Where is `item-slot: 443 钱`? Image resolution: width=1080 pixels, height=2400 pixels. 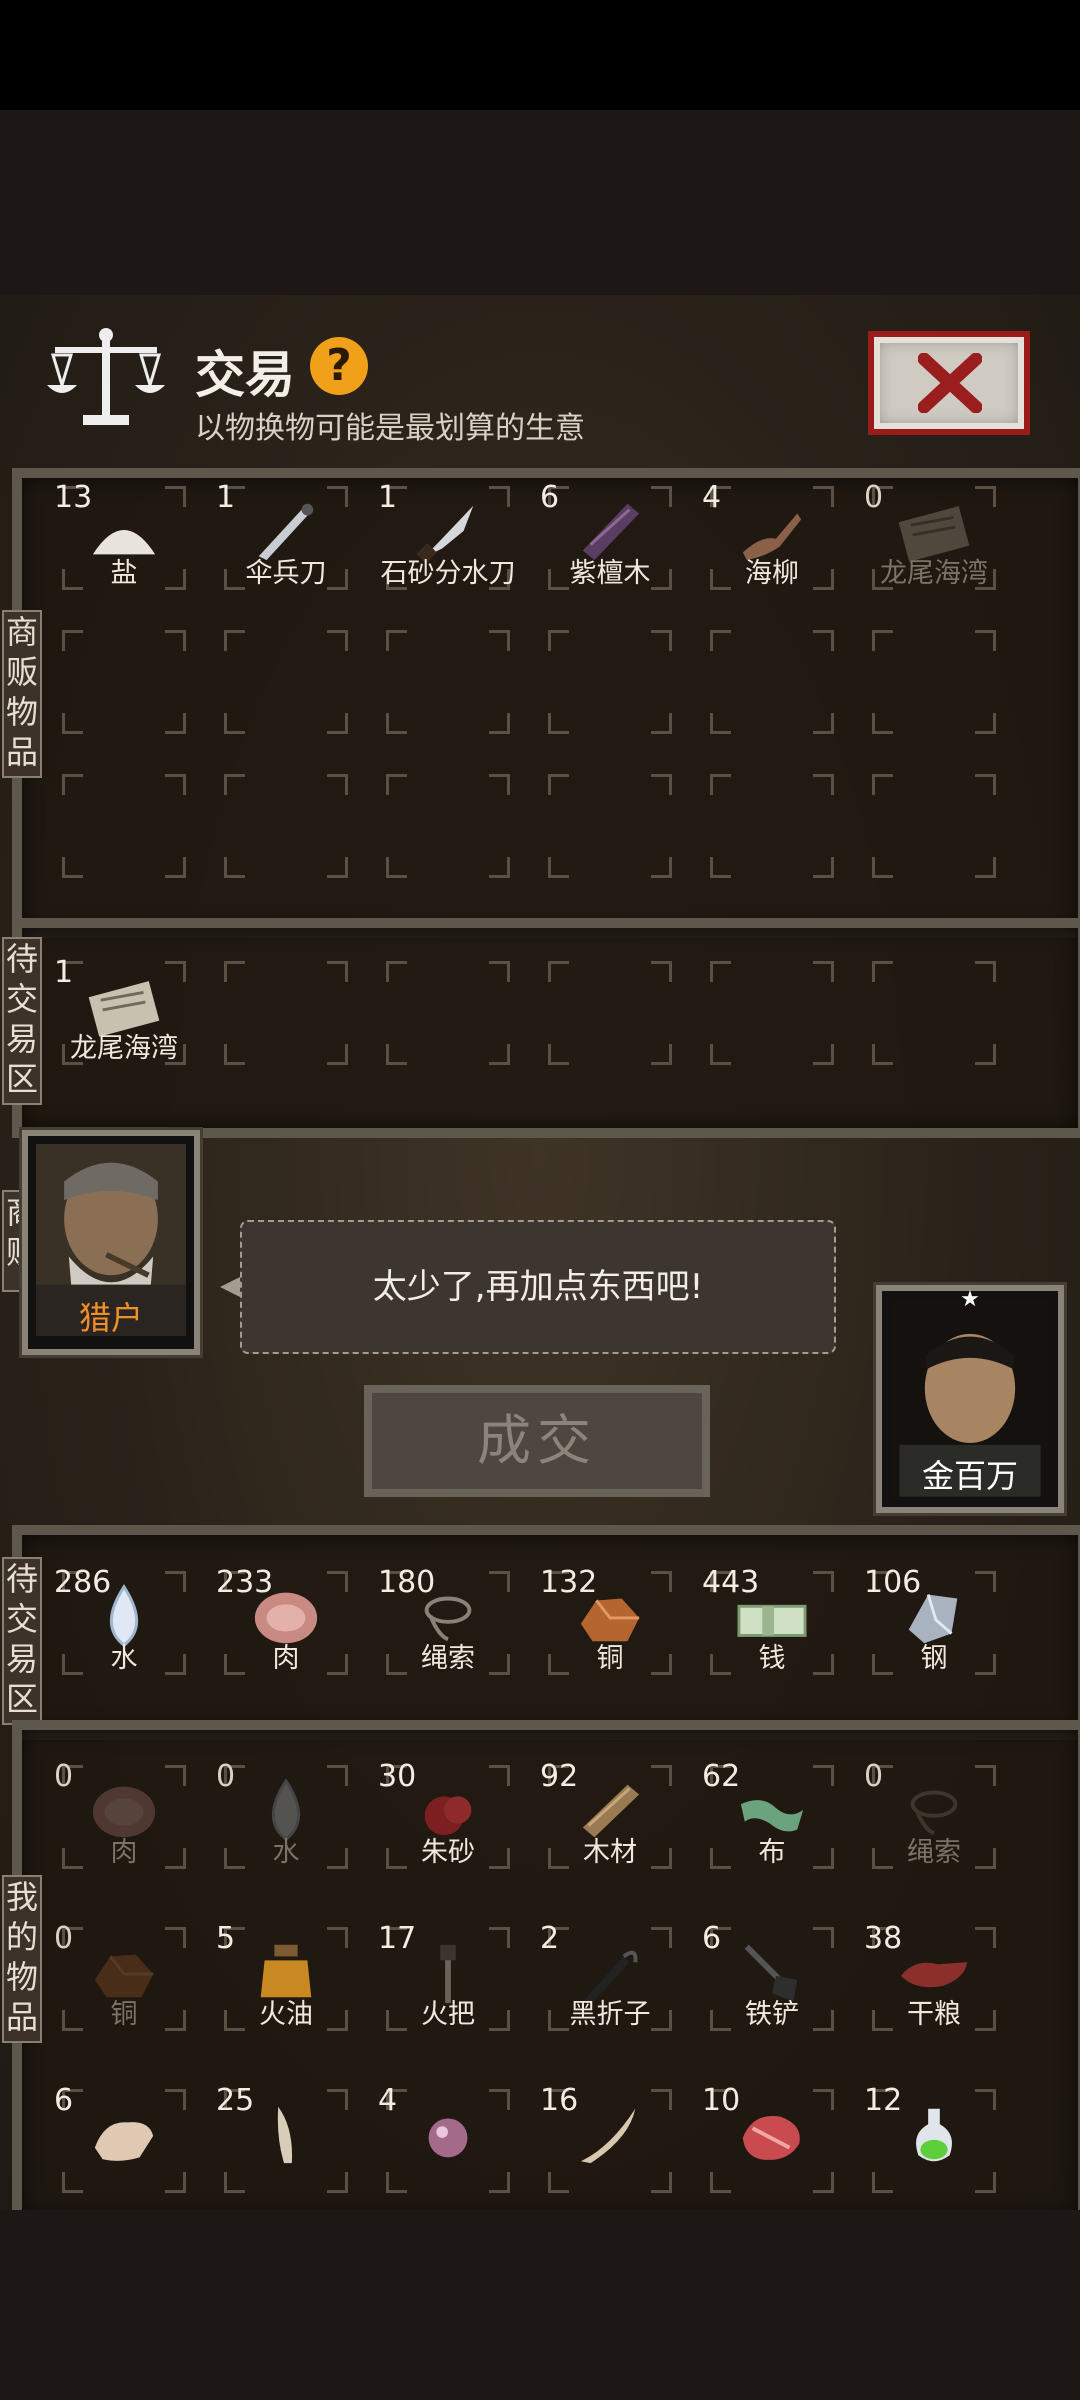 item-slot: 443 钱 is located at coordinates (772, 1623).